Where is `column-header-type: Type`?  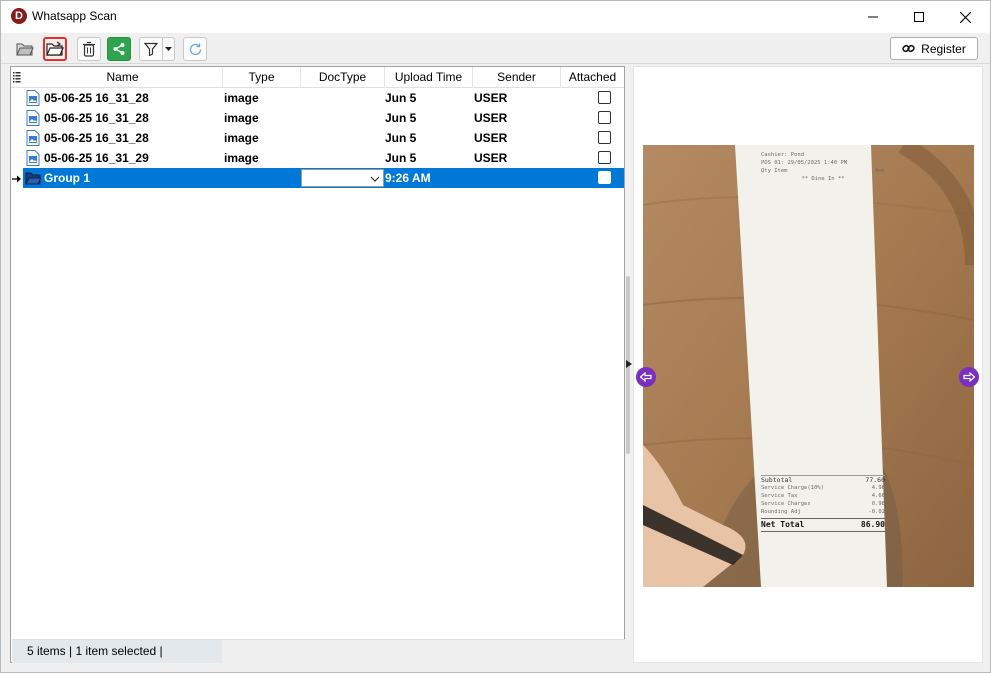
column-header-type: Type is located at coordinates (262, 77).